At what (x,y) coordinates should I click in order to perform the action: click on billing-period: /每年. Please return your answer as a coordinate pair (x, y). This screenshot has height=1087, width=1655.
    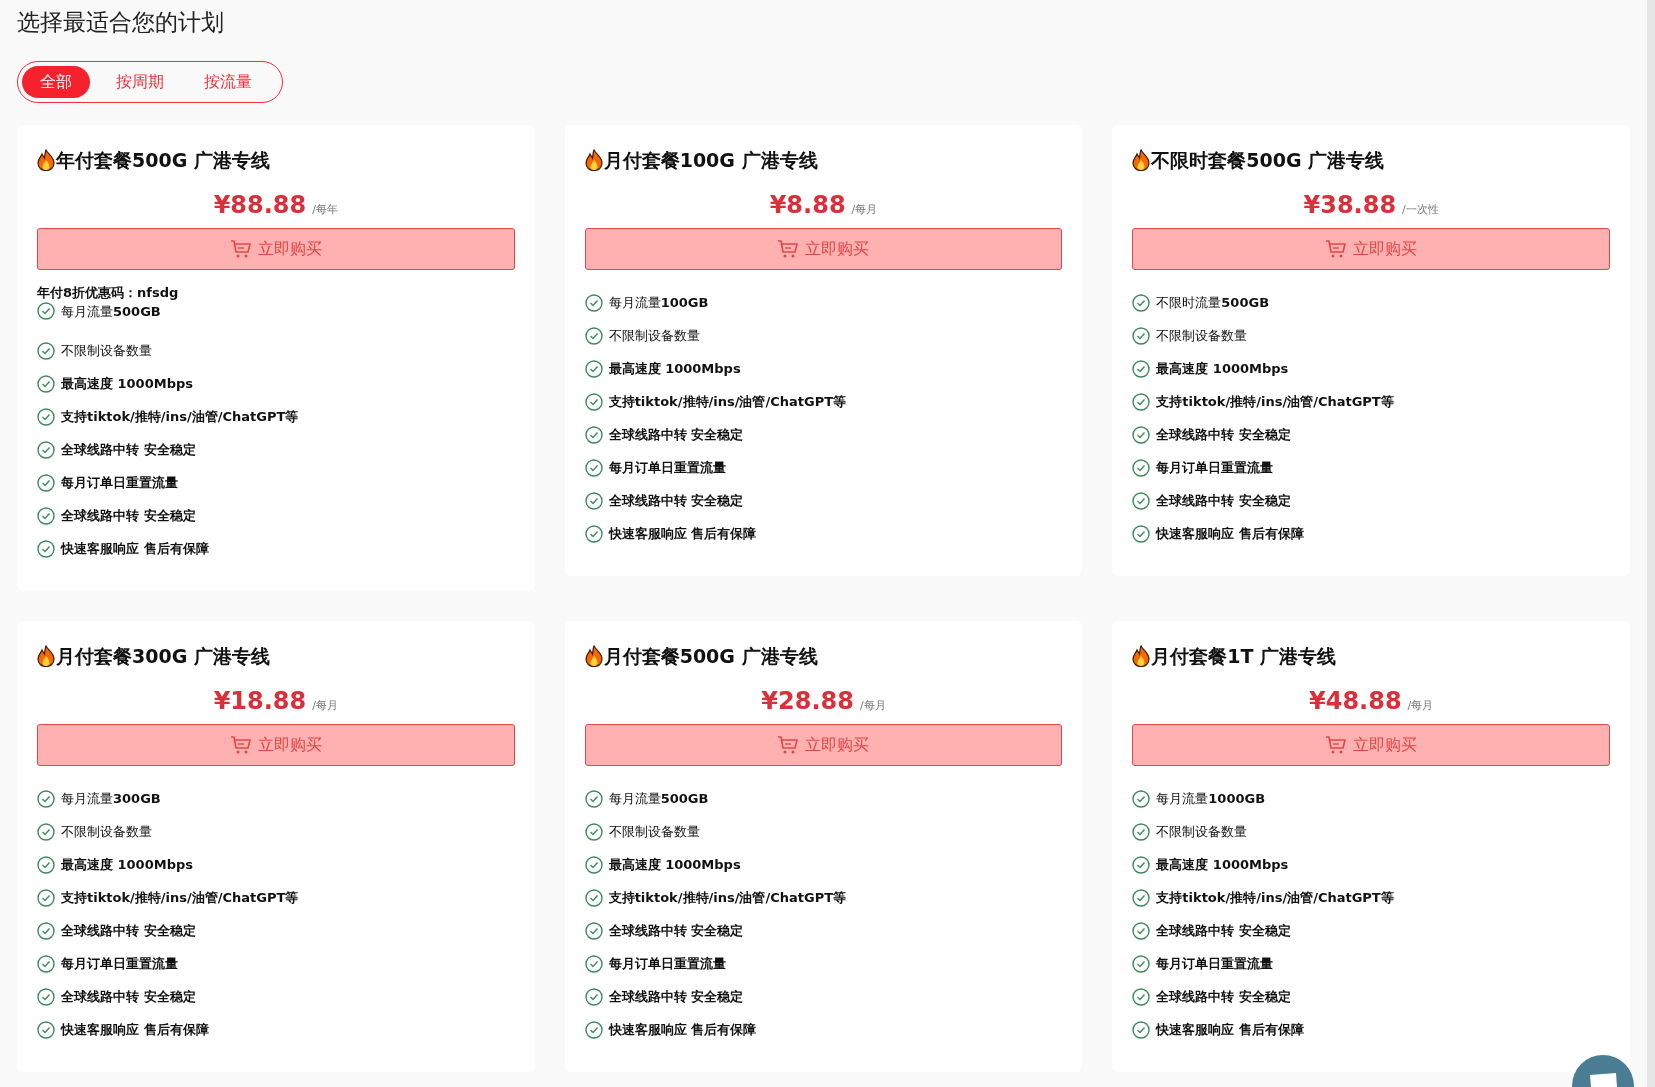
    Looking at the image, I should click on (325, 210).